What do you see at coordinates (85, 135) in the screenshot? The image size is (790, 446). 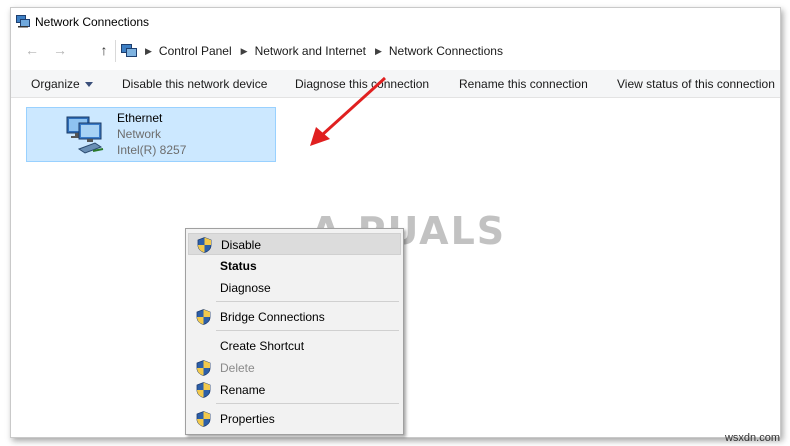 I see `ethernet-adapter-icon` at bounding box center [85, 135].